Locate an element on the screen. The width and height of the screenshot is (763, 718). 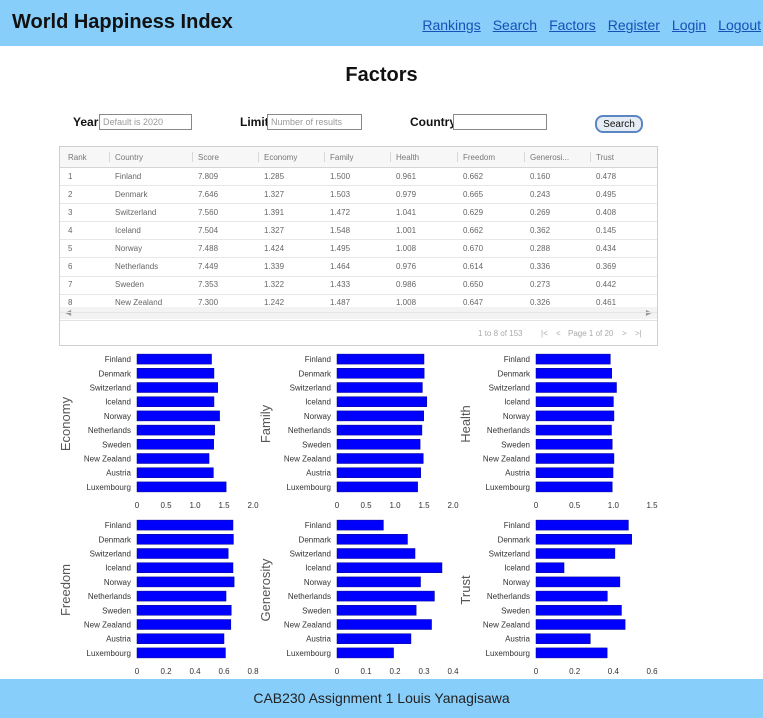
y-axis-label: Generosity is located at coordinates (265, 589).